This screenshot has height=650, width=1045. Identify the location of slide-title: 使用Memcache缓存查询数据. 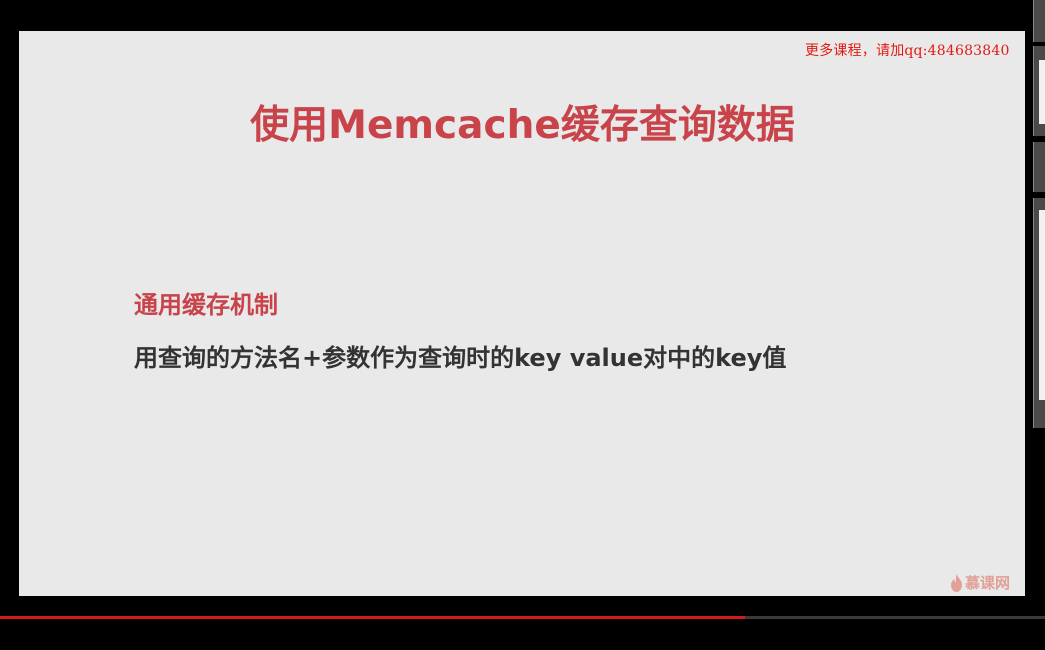
(522, 125).